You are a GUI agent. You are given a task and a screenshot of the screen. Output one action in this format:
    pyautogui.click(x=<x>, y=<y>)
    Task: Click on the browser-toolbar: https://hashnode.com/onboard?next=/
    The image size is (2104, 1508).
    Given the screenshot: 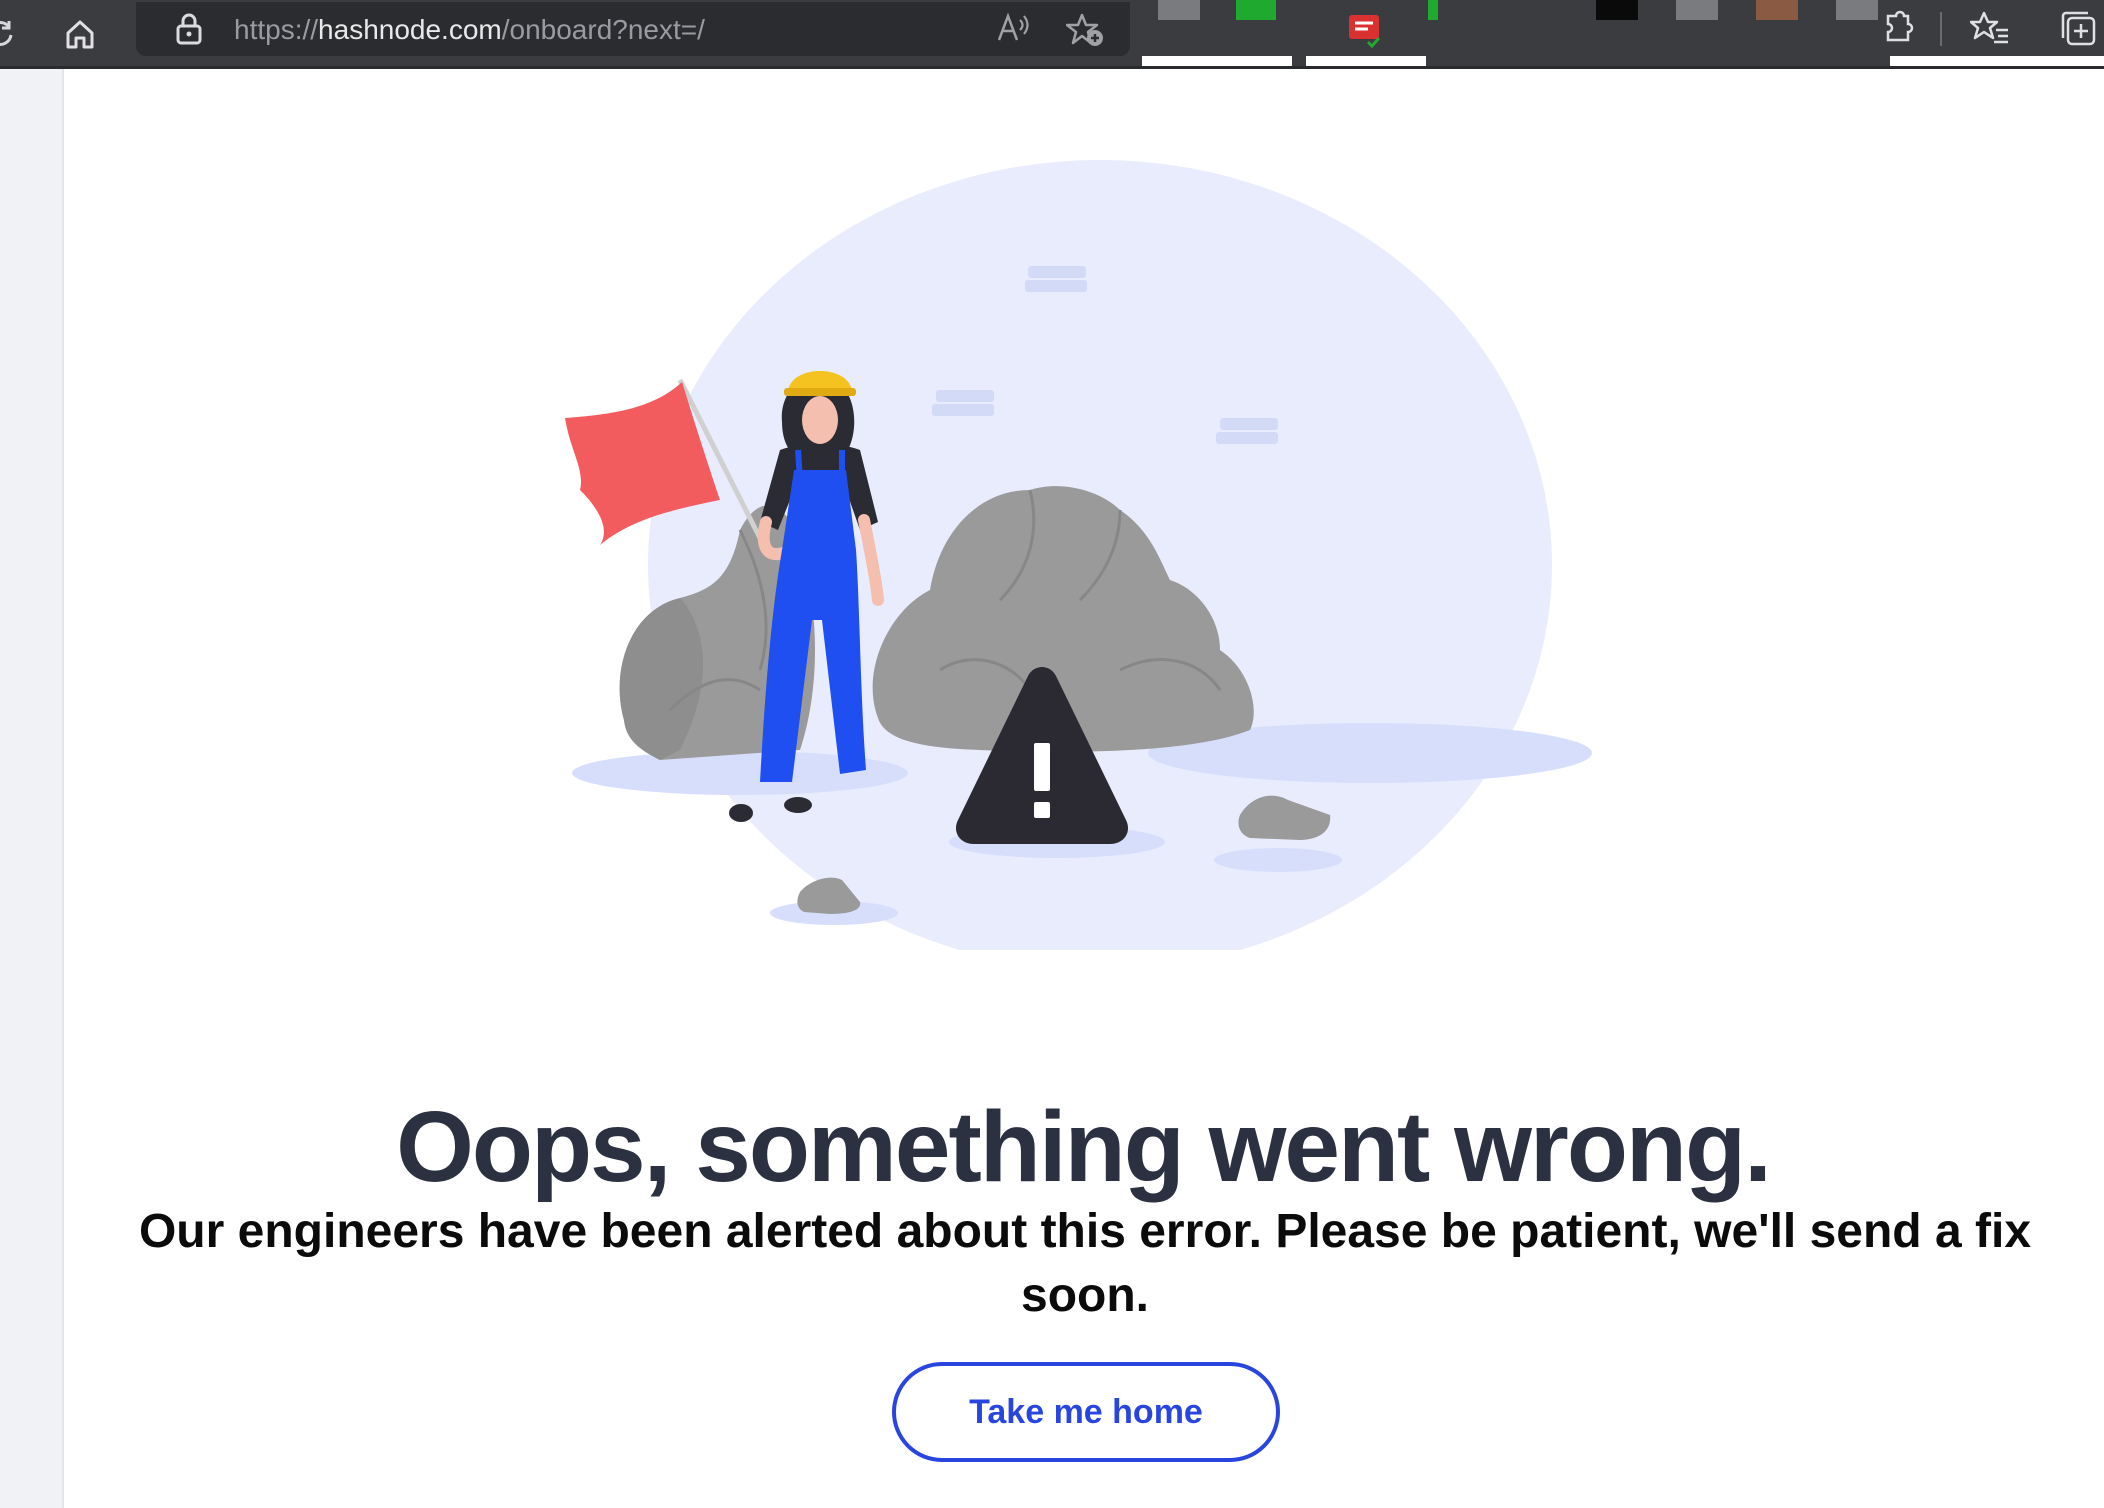 What is the action you would take?
    pyautogui.click(x=1052, y=34)
    